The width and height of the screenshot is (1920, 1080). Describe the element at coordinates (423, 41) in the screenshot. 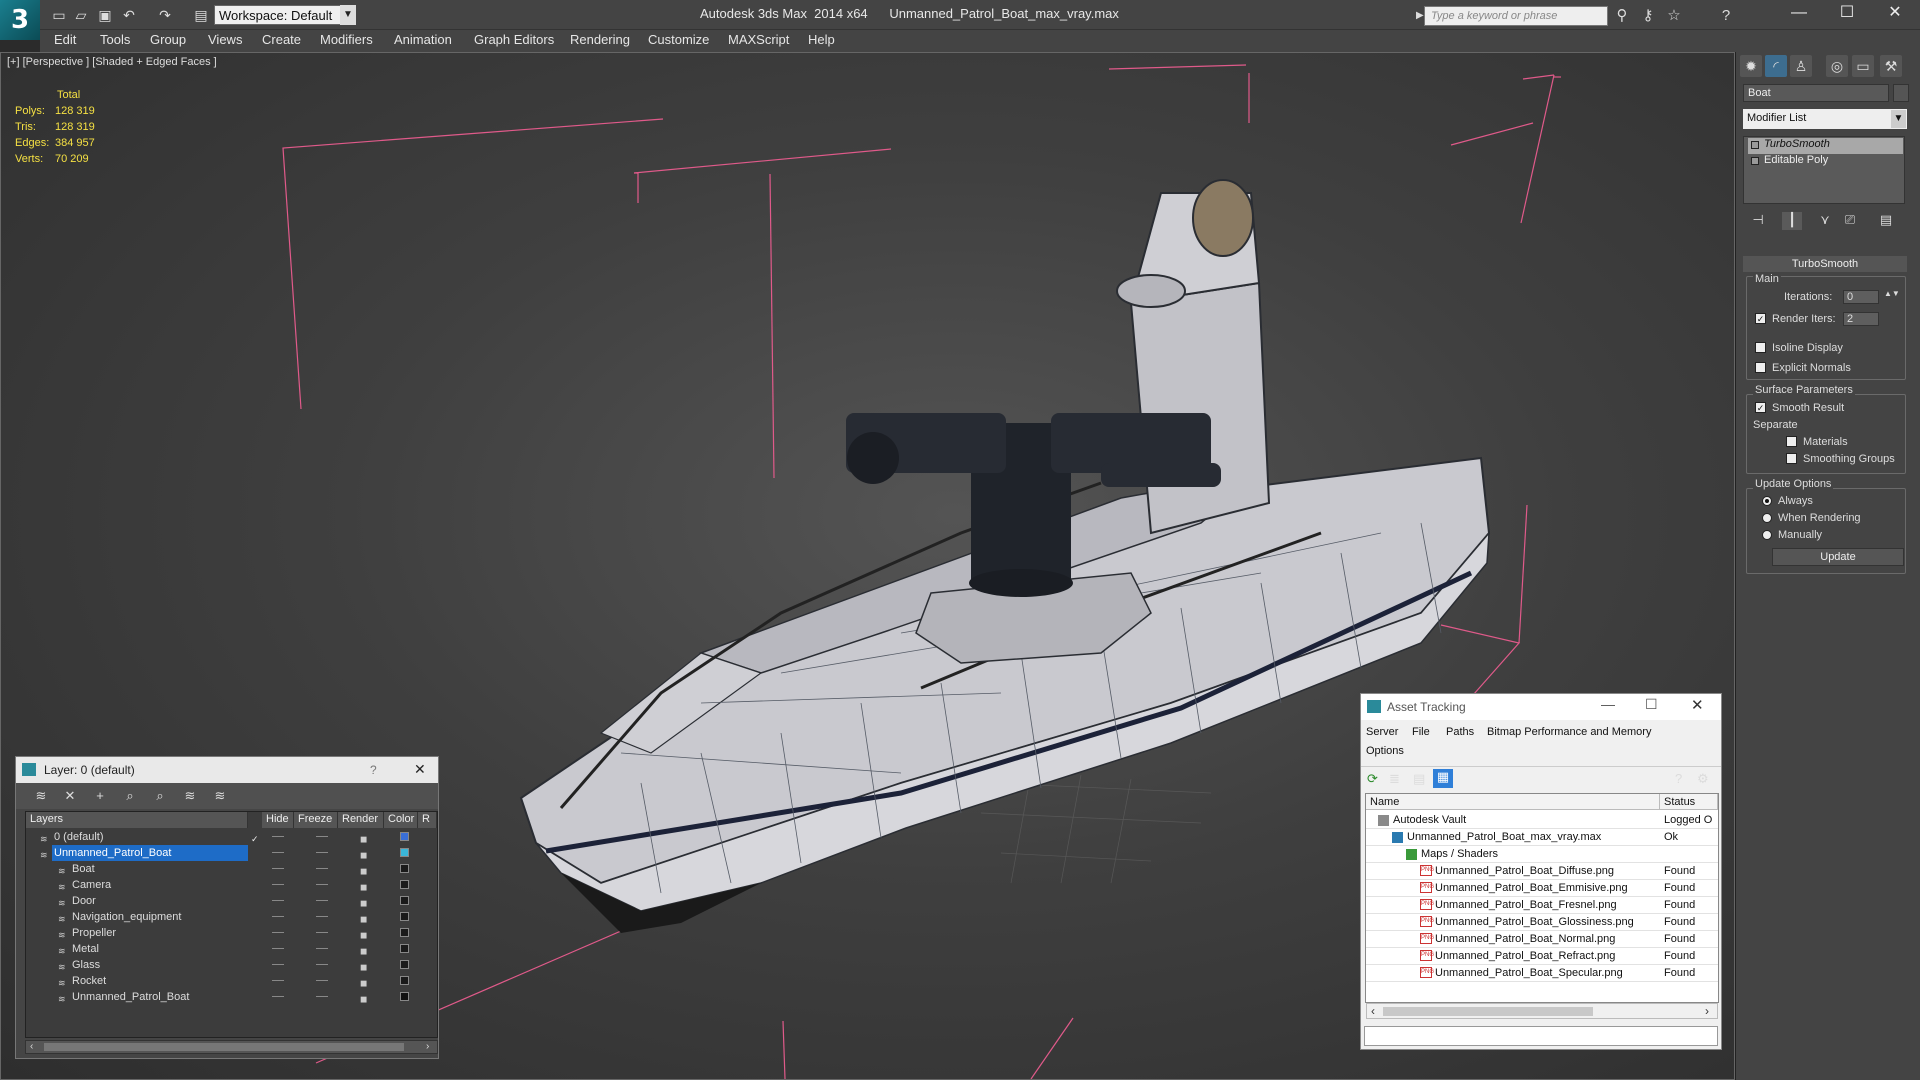

I see `menu-animation: Animation` at that location.